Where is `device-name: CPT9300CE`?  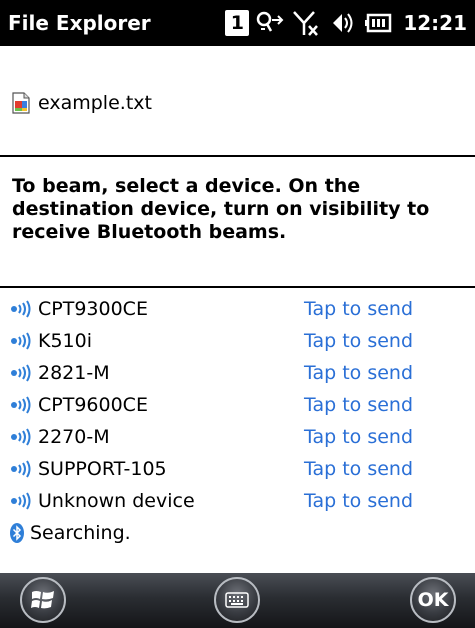
device-name: CPT9300CE is located at coordinates (93, 309).